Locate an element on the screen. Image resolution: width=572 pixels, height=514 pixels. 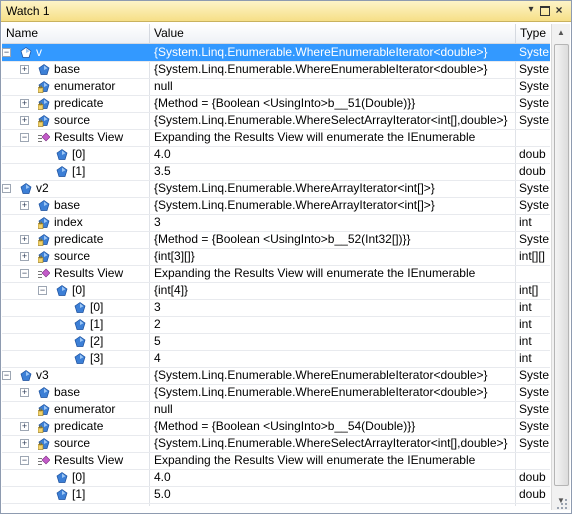
row-name: index is located at coordinates (68, 222).